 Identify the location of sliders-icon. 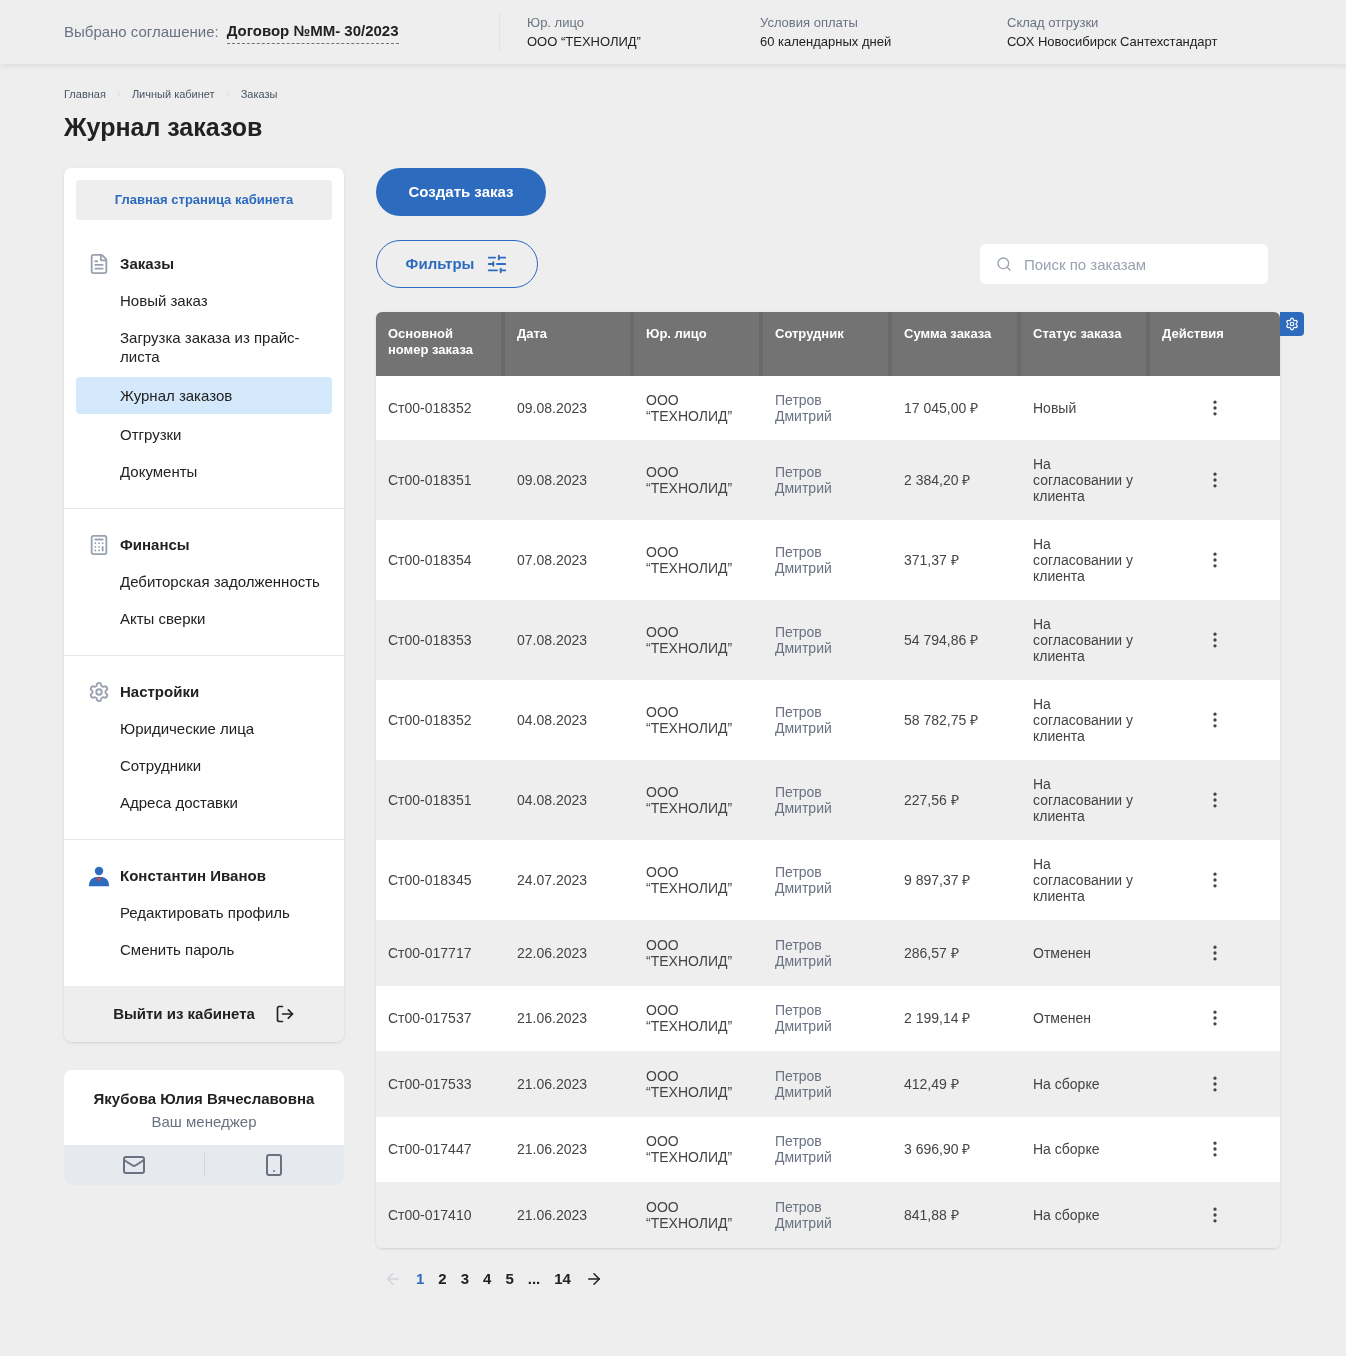
(497, 264).